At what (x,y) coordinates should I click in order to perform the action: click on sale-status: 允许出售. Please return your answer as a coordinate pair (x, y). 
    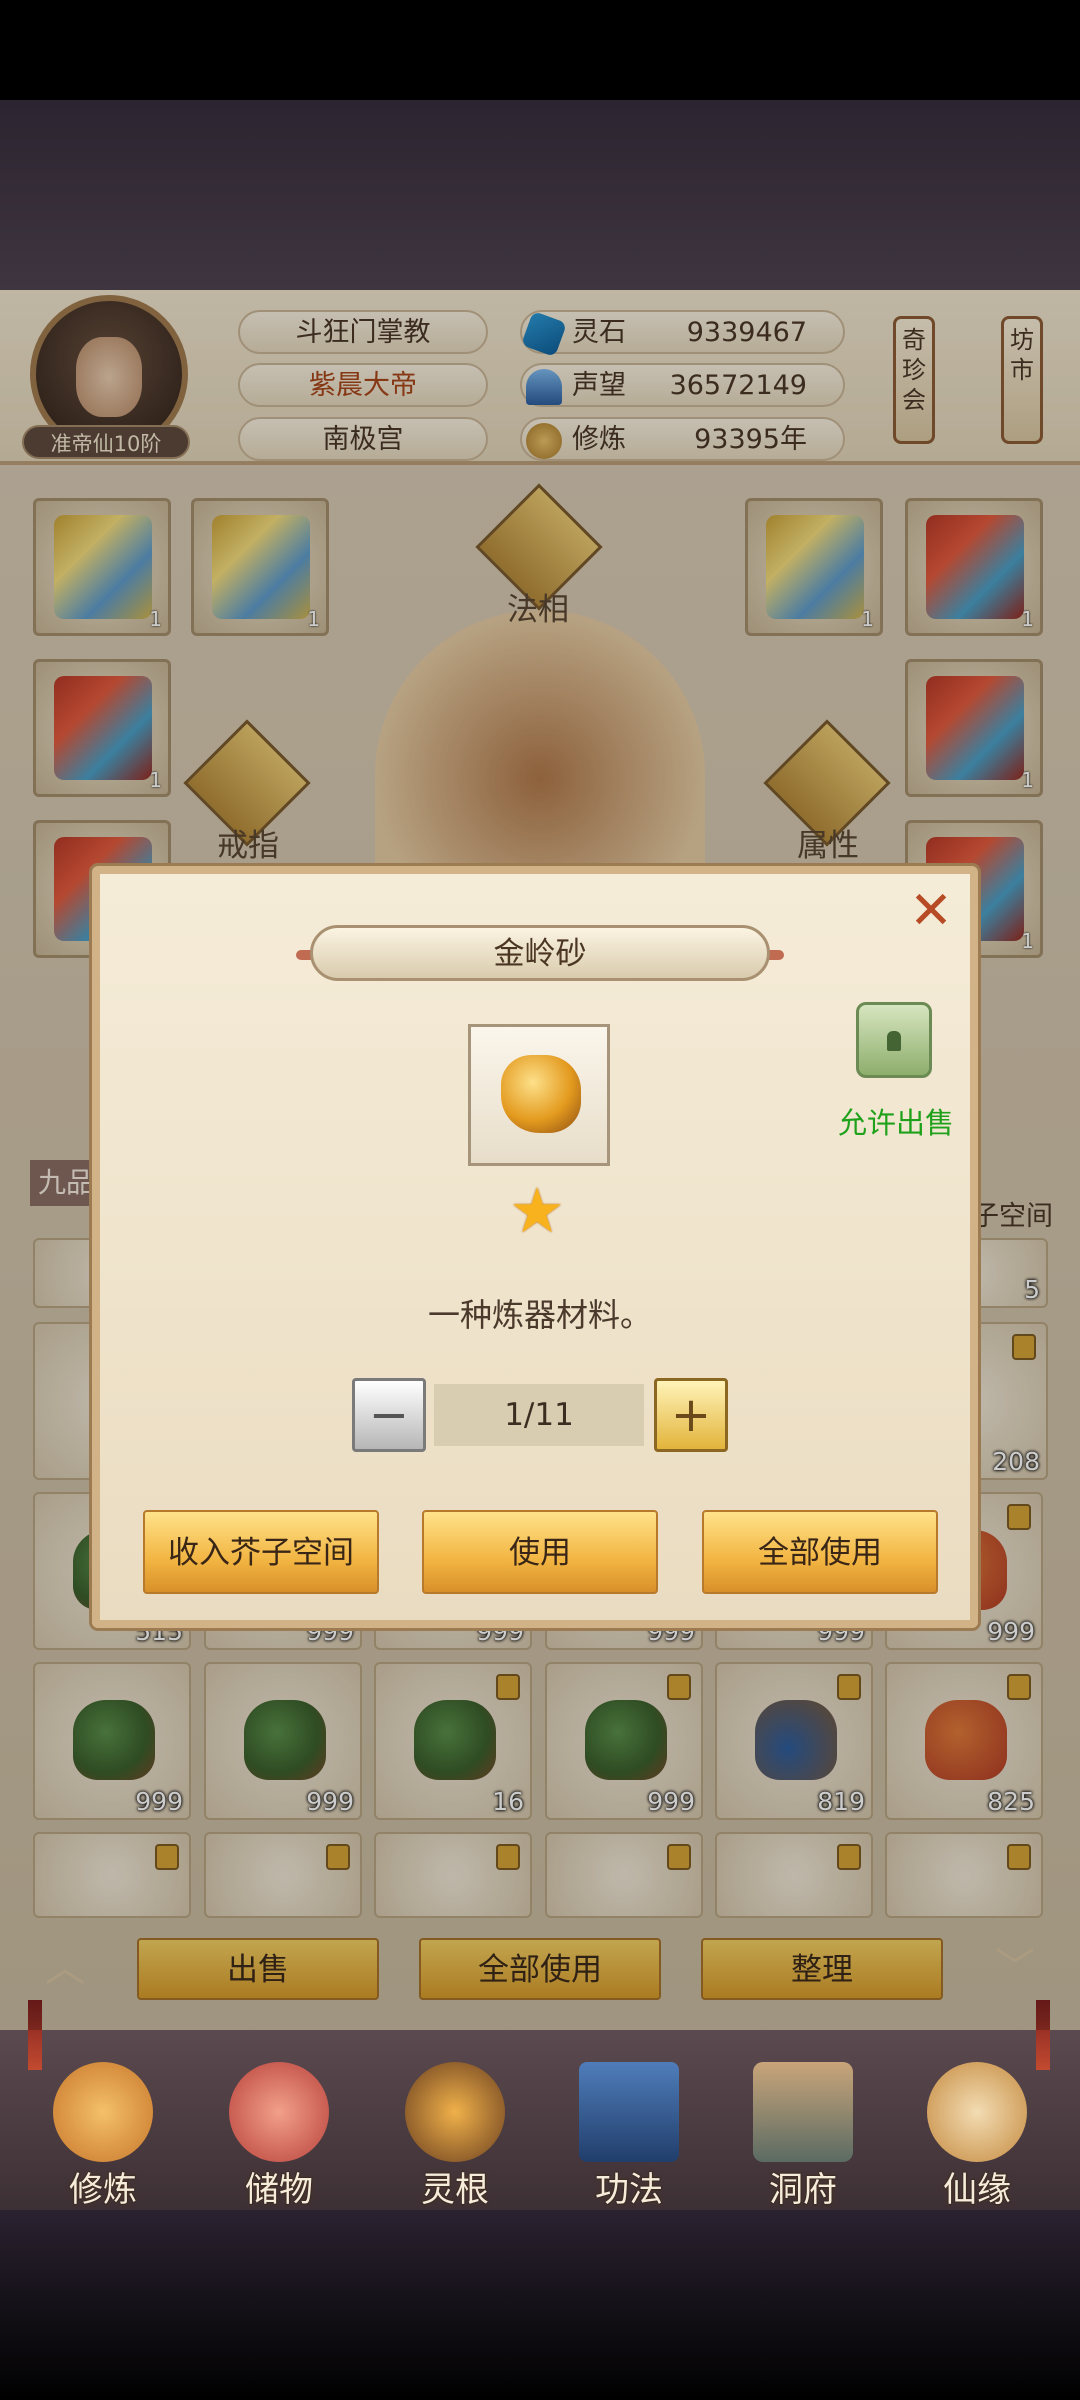
    Looking at the image, I should click on (895, 1123).